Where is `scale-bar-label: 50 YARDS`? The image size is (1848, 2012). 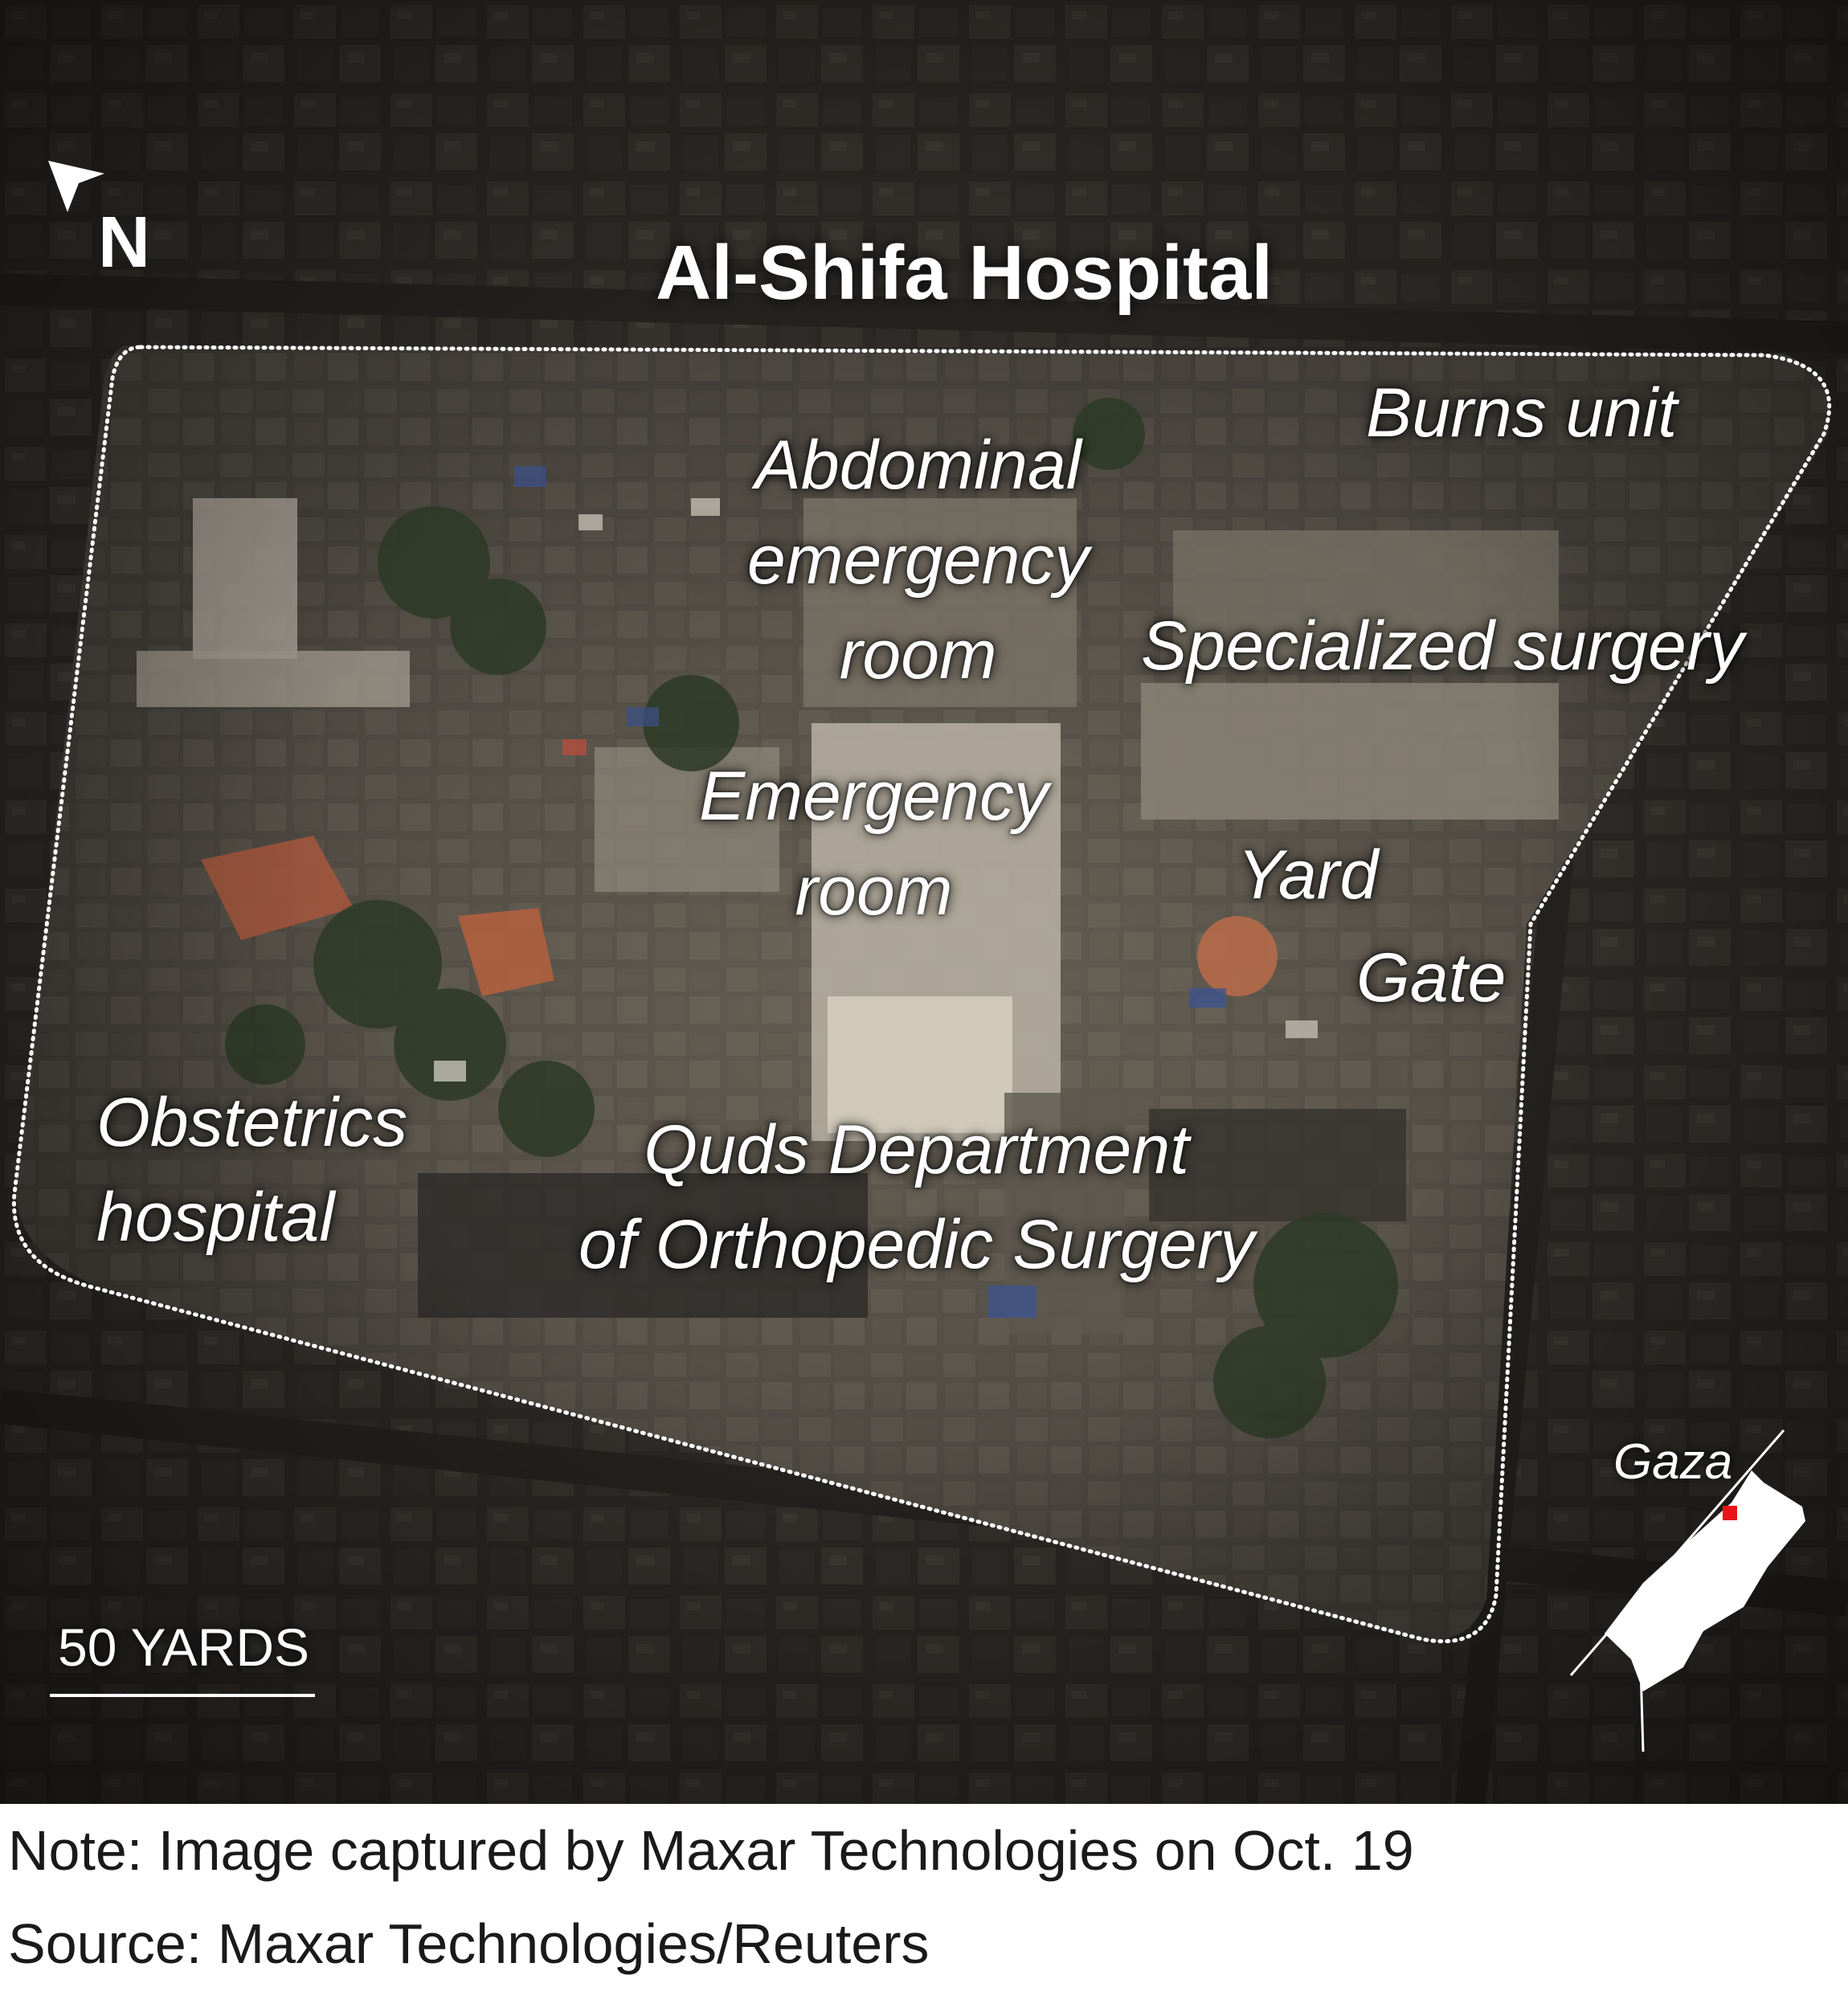 scale-bar-label: 50 YARDS is located at coordinates (184, 1647).